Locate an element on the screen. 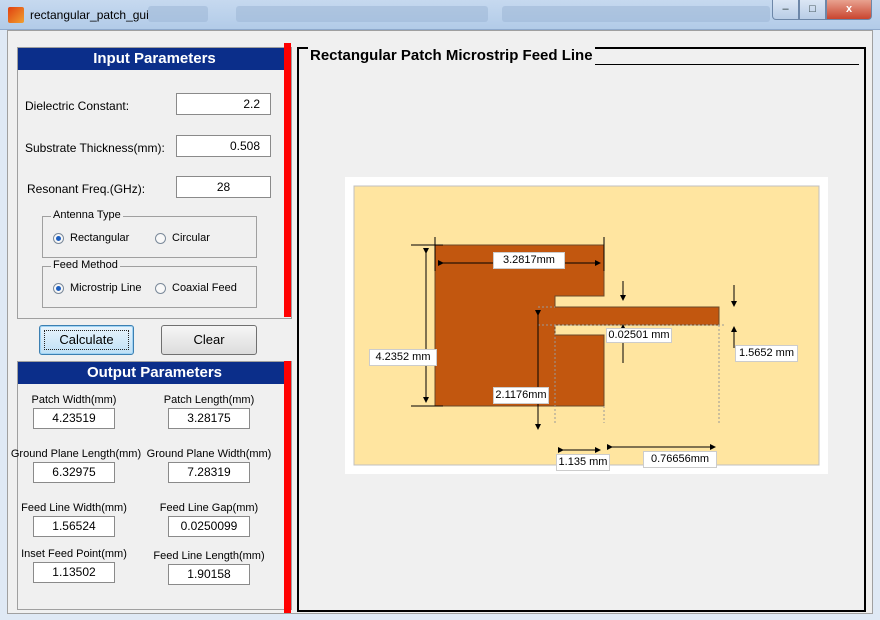 The width and height of the screenshot is (880, 620). thickness-label: Substrate Thickness(mm): is located at coordinates (95, 148).